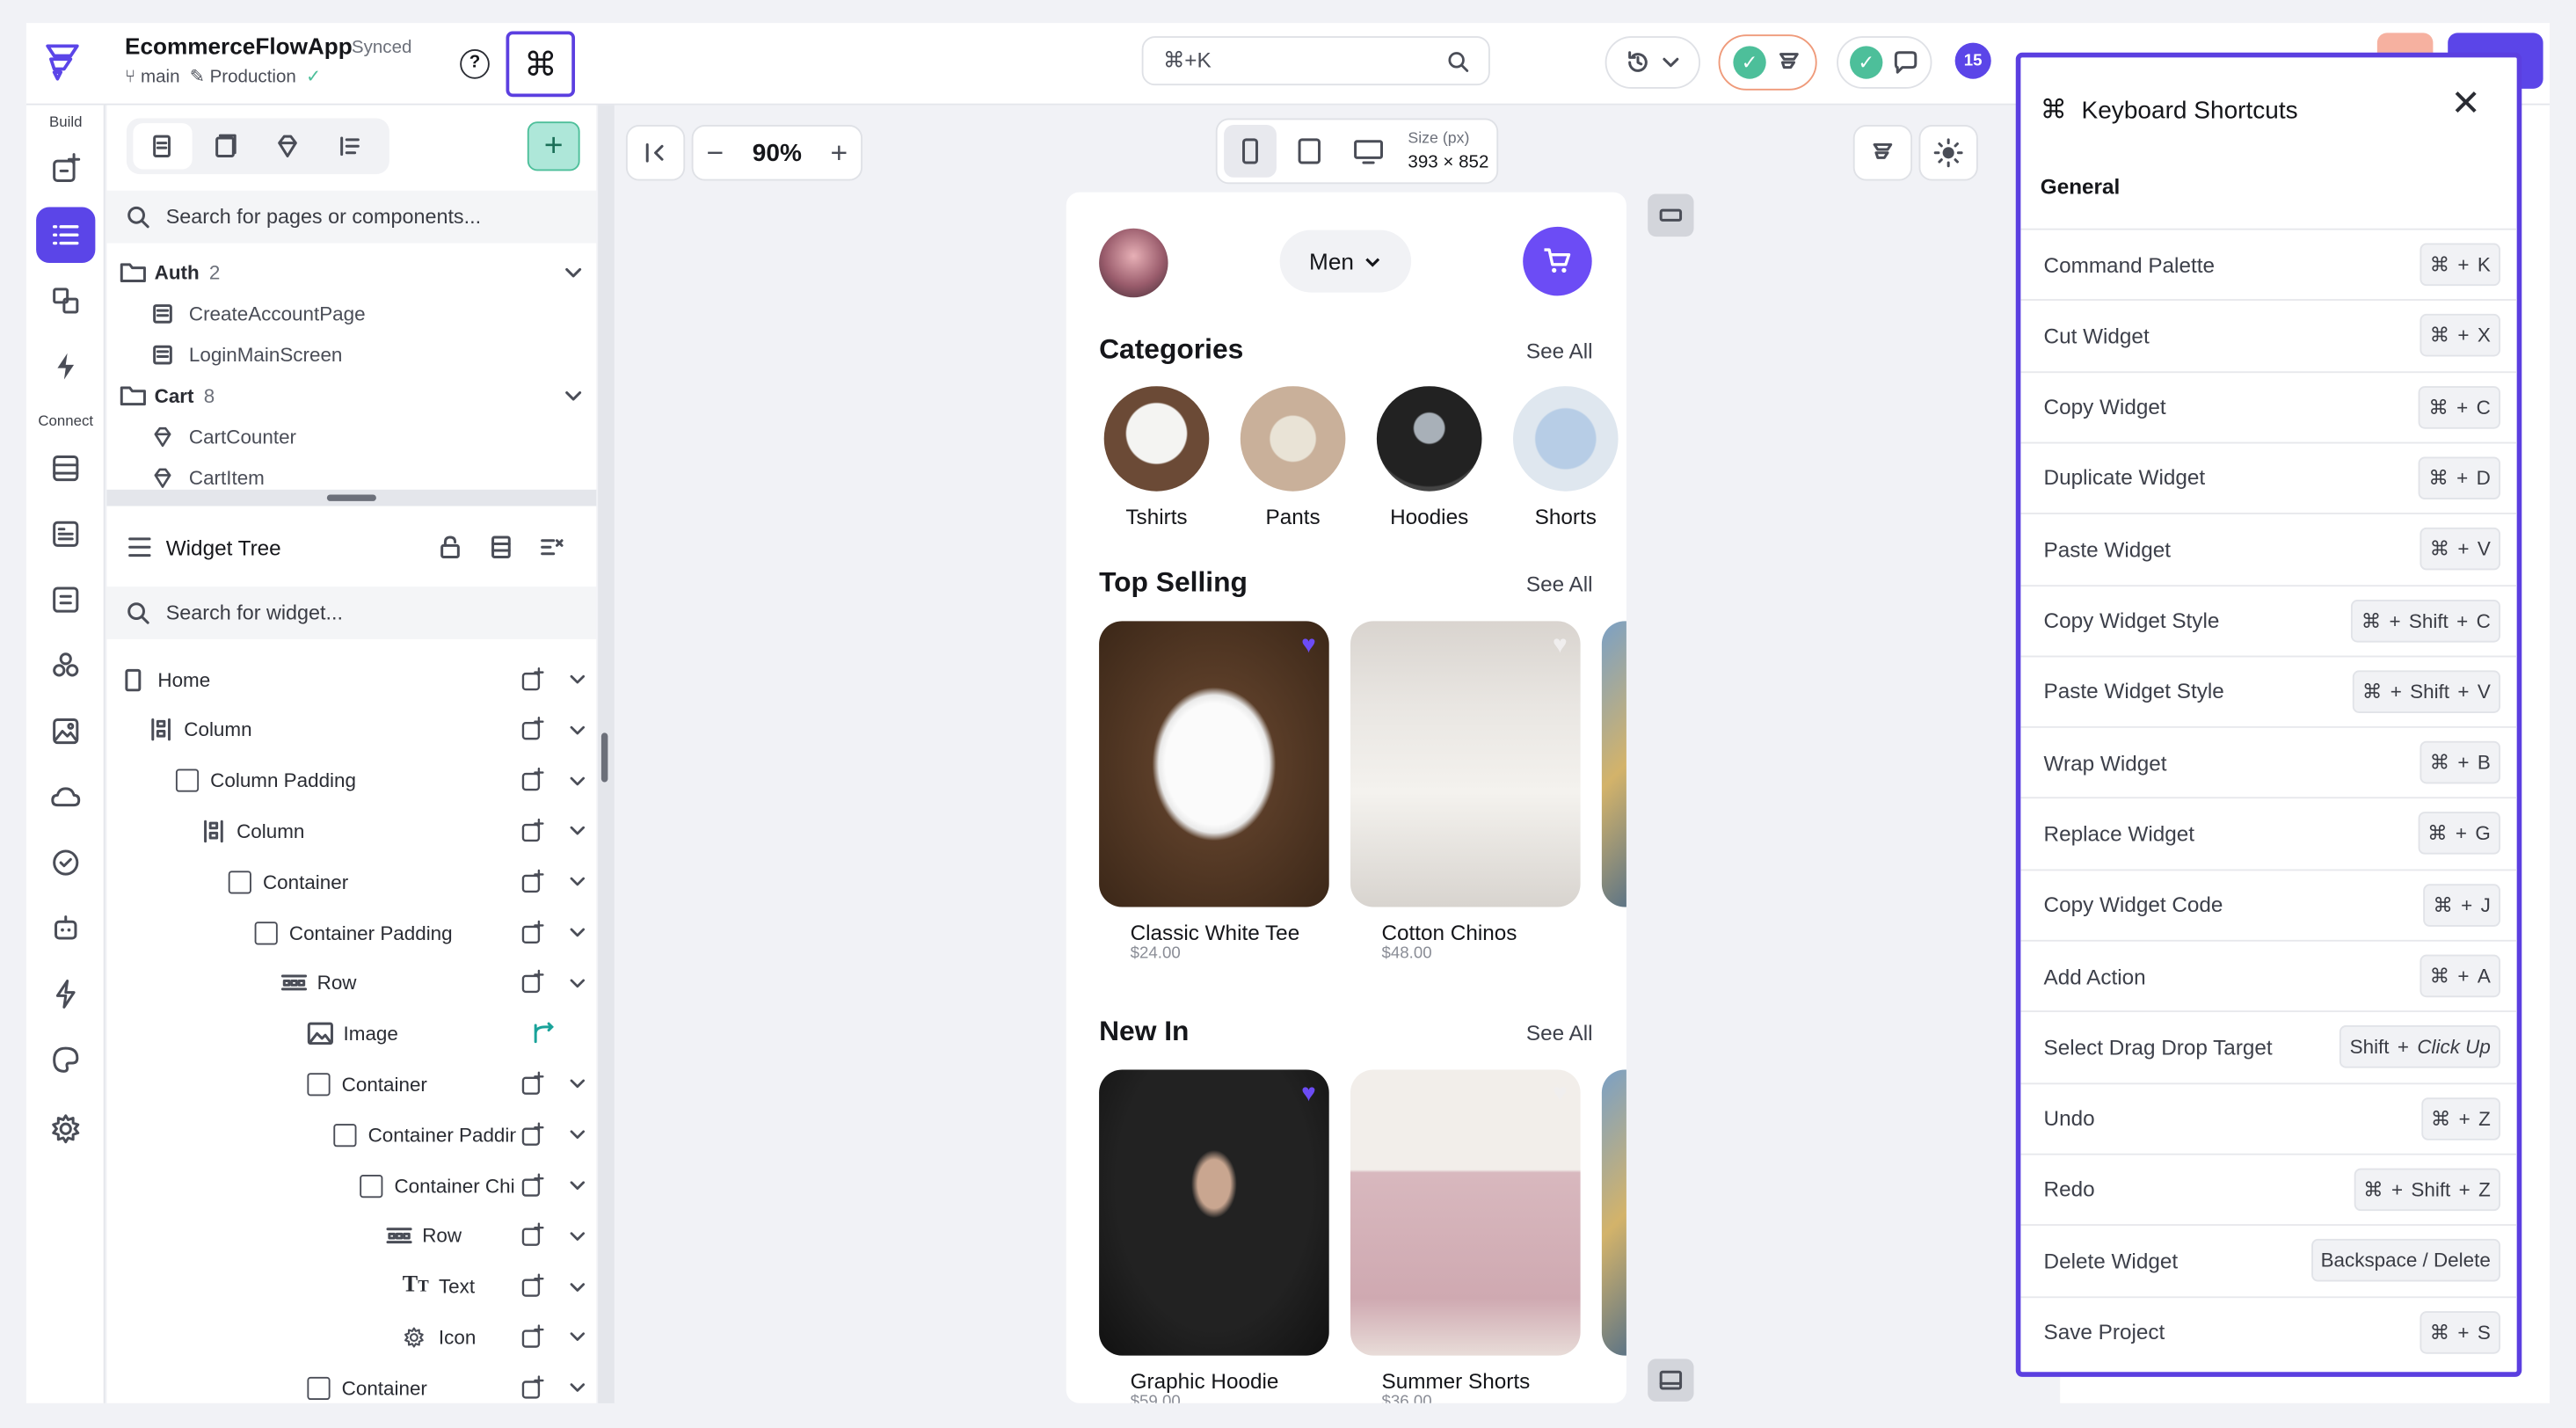 This screenshot has height=1428, width=2576. I want to click on panel-divider, so click(606, 754).